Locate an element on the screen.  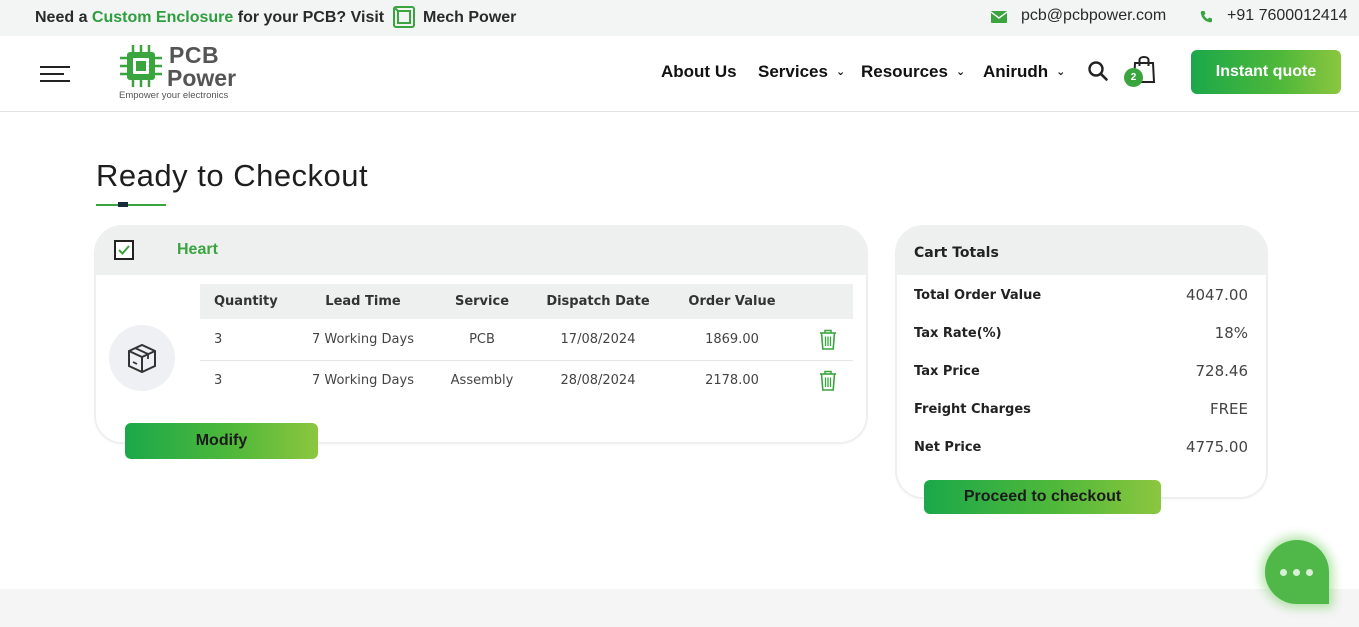
nav-resources: Resources ⌄ is located at coordinates (913, 72).